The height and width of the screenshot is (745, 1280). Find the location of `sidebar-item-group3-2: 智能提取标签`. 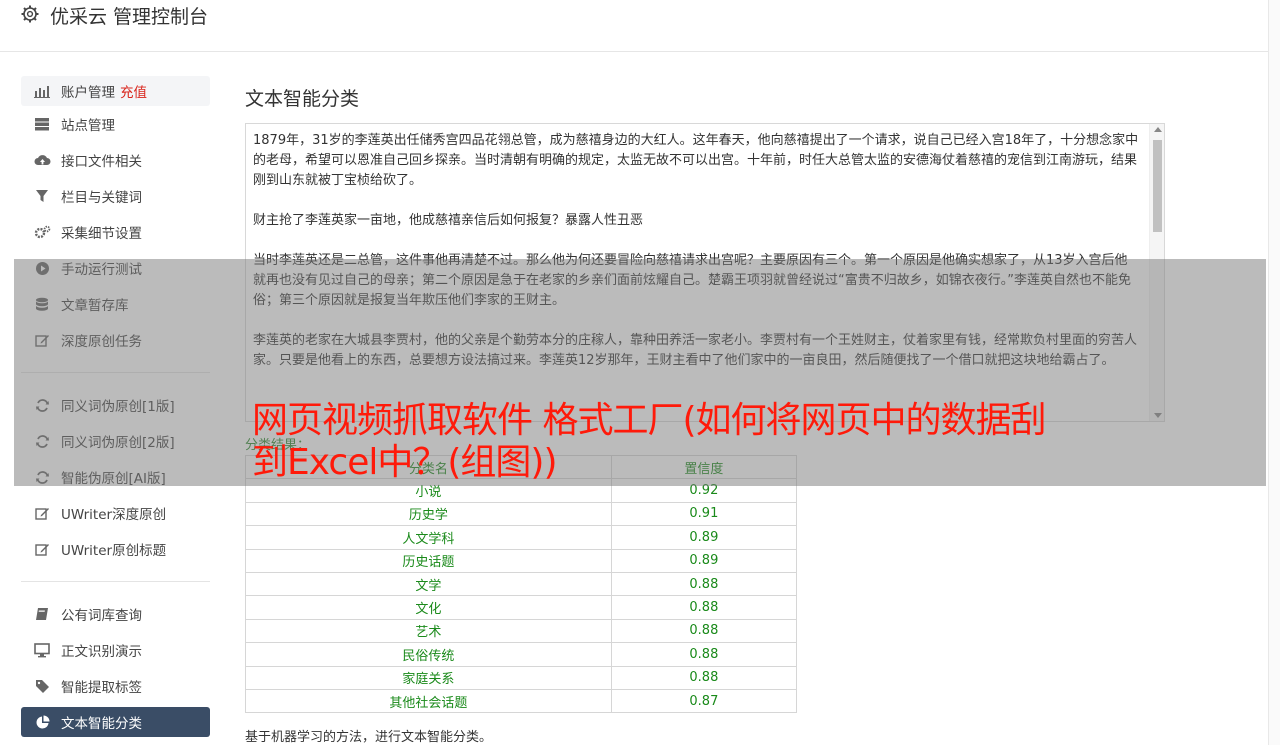

sidebar-item-group3-2: 智能提取标签 is located at coordinates (115, 686).